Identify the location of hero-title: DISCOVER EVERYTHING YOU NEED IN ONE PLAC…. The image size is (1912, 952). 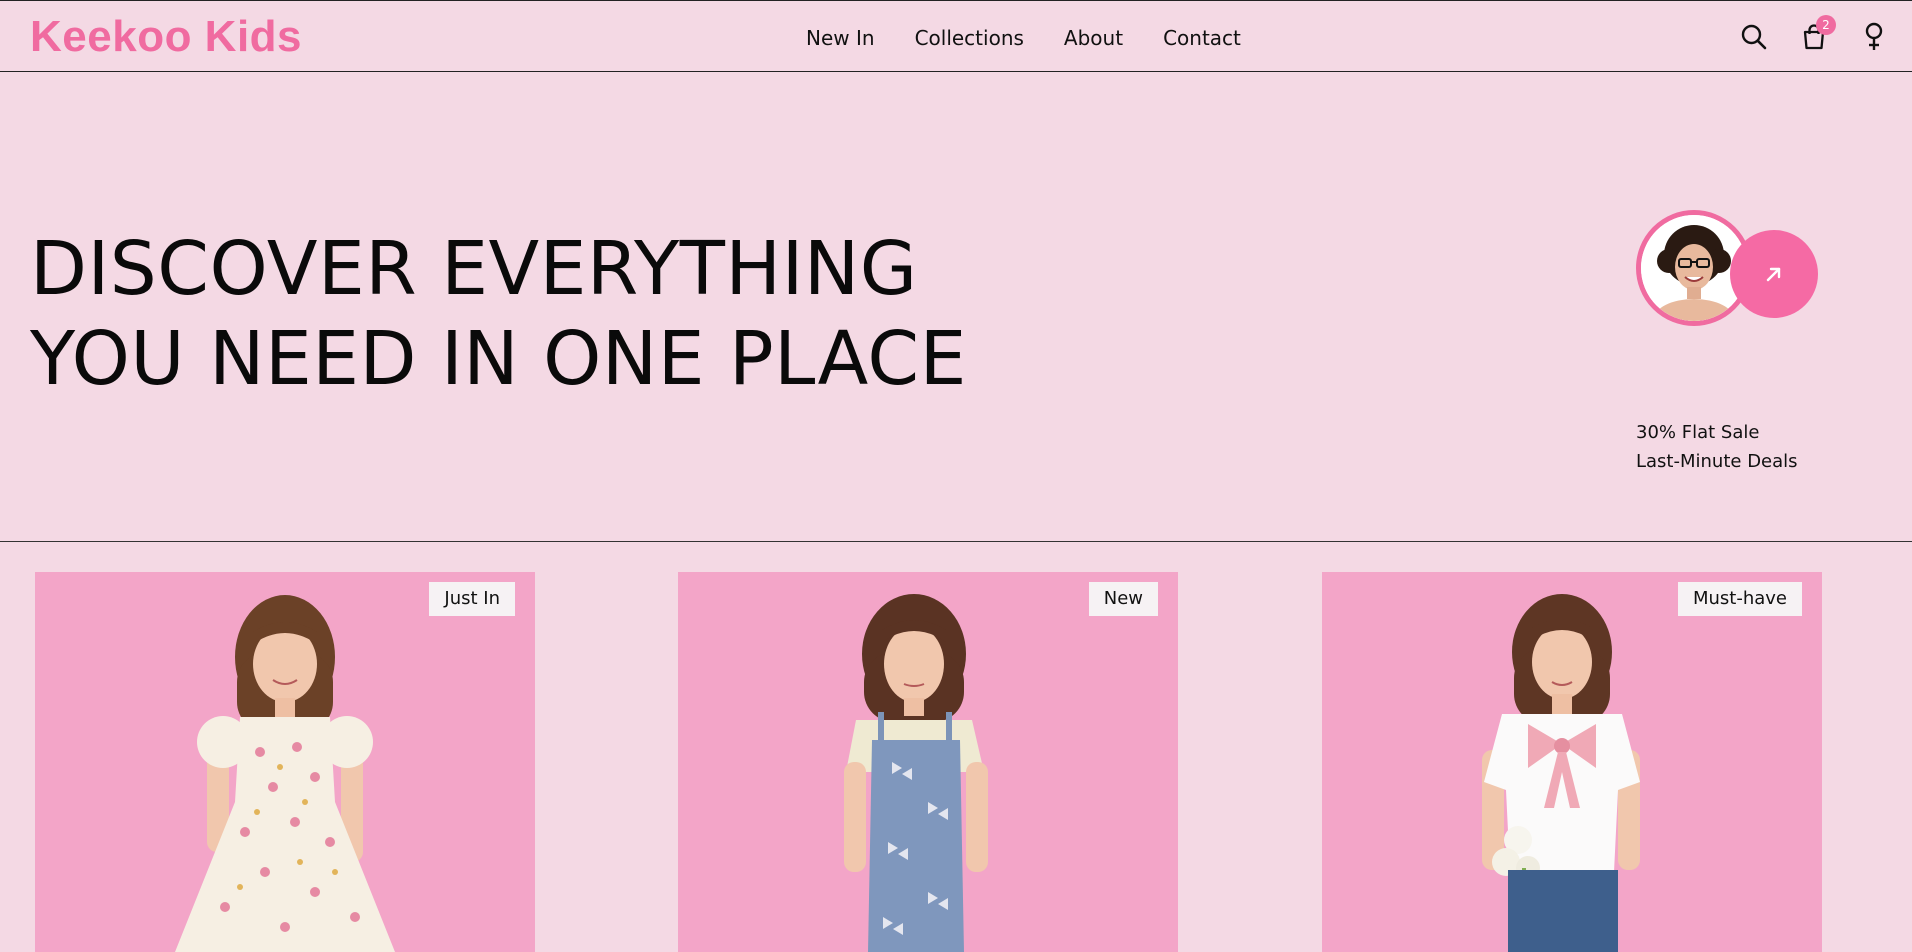
(498, 314).